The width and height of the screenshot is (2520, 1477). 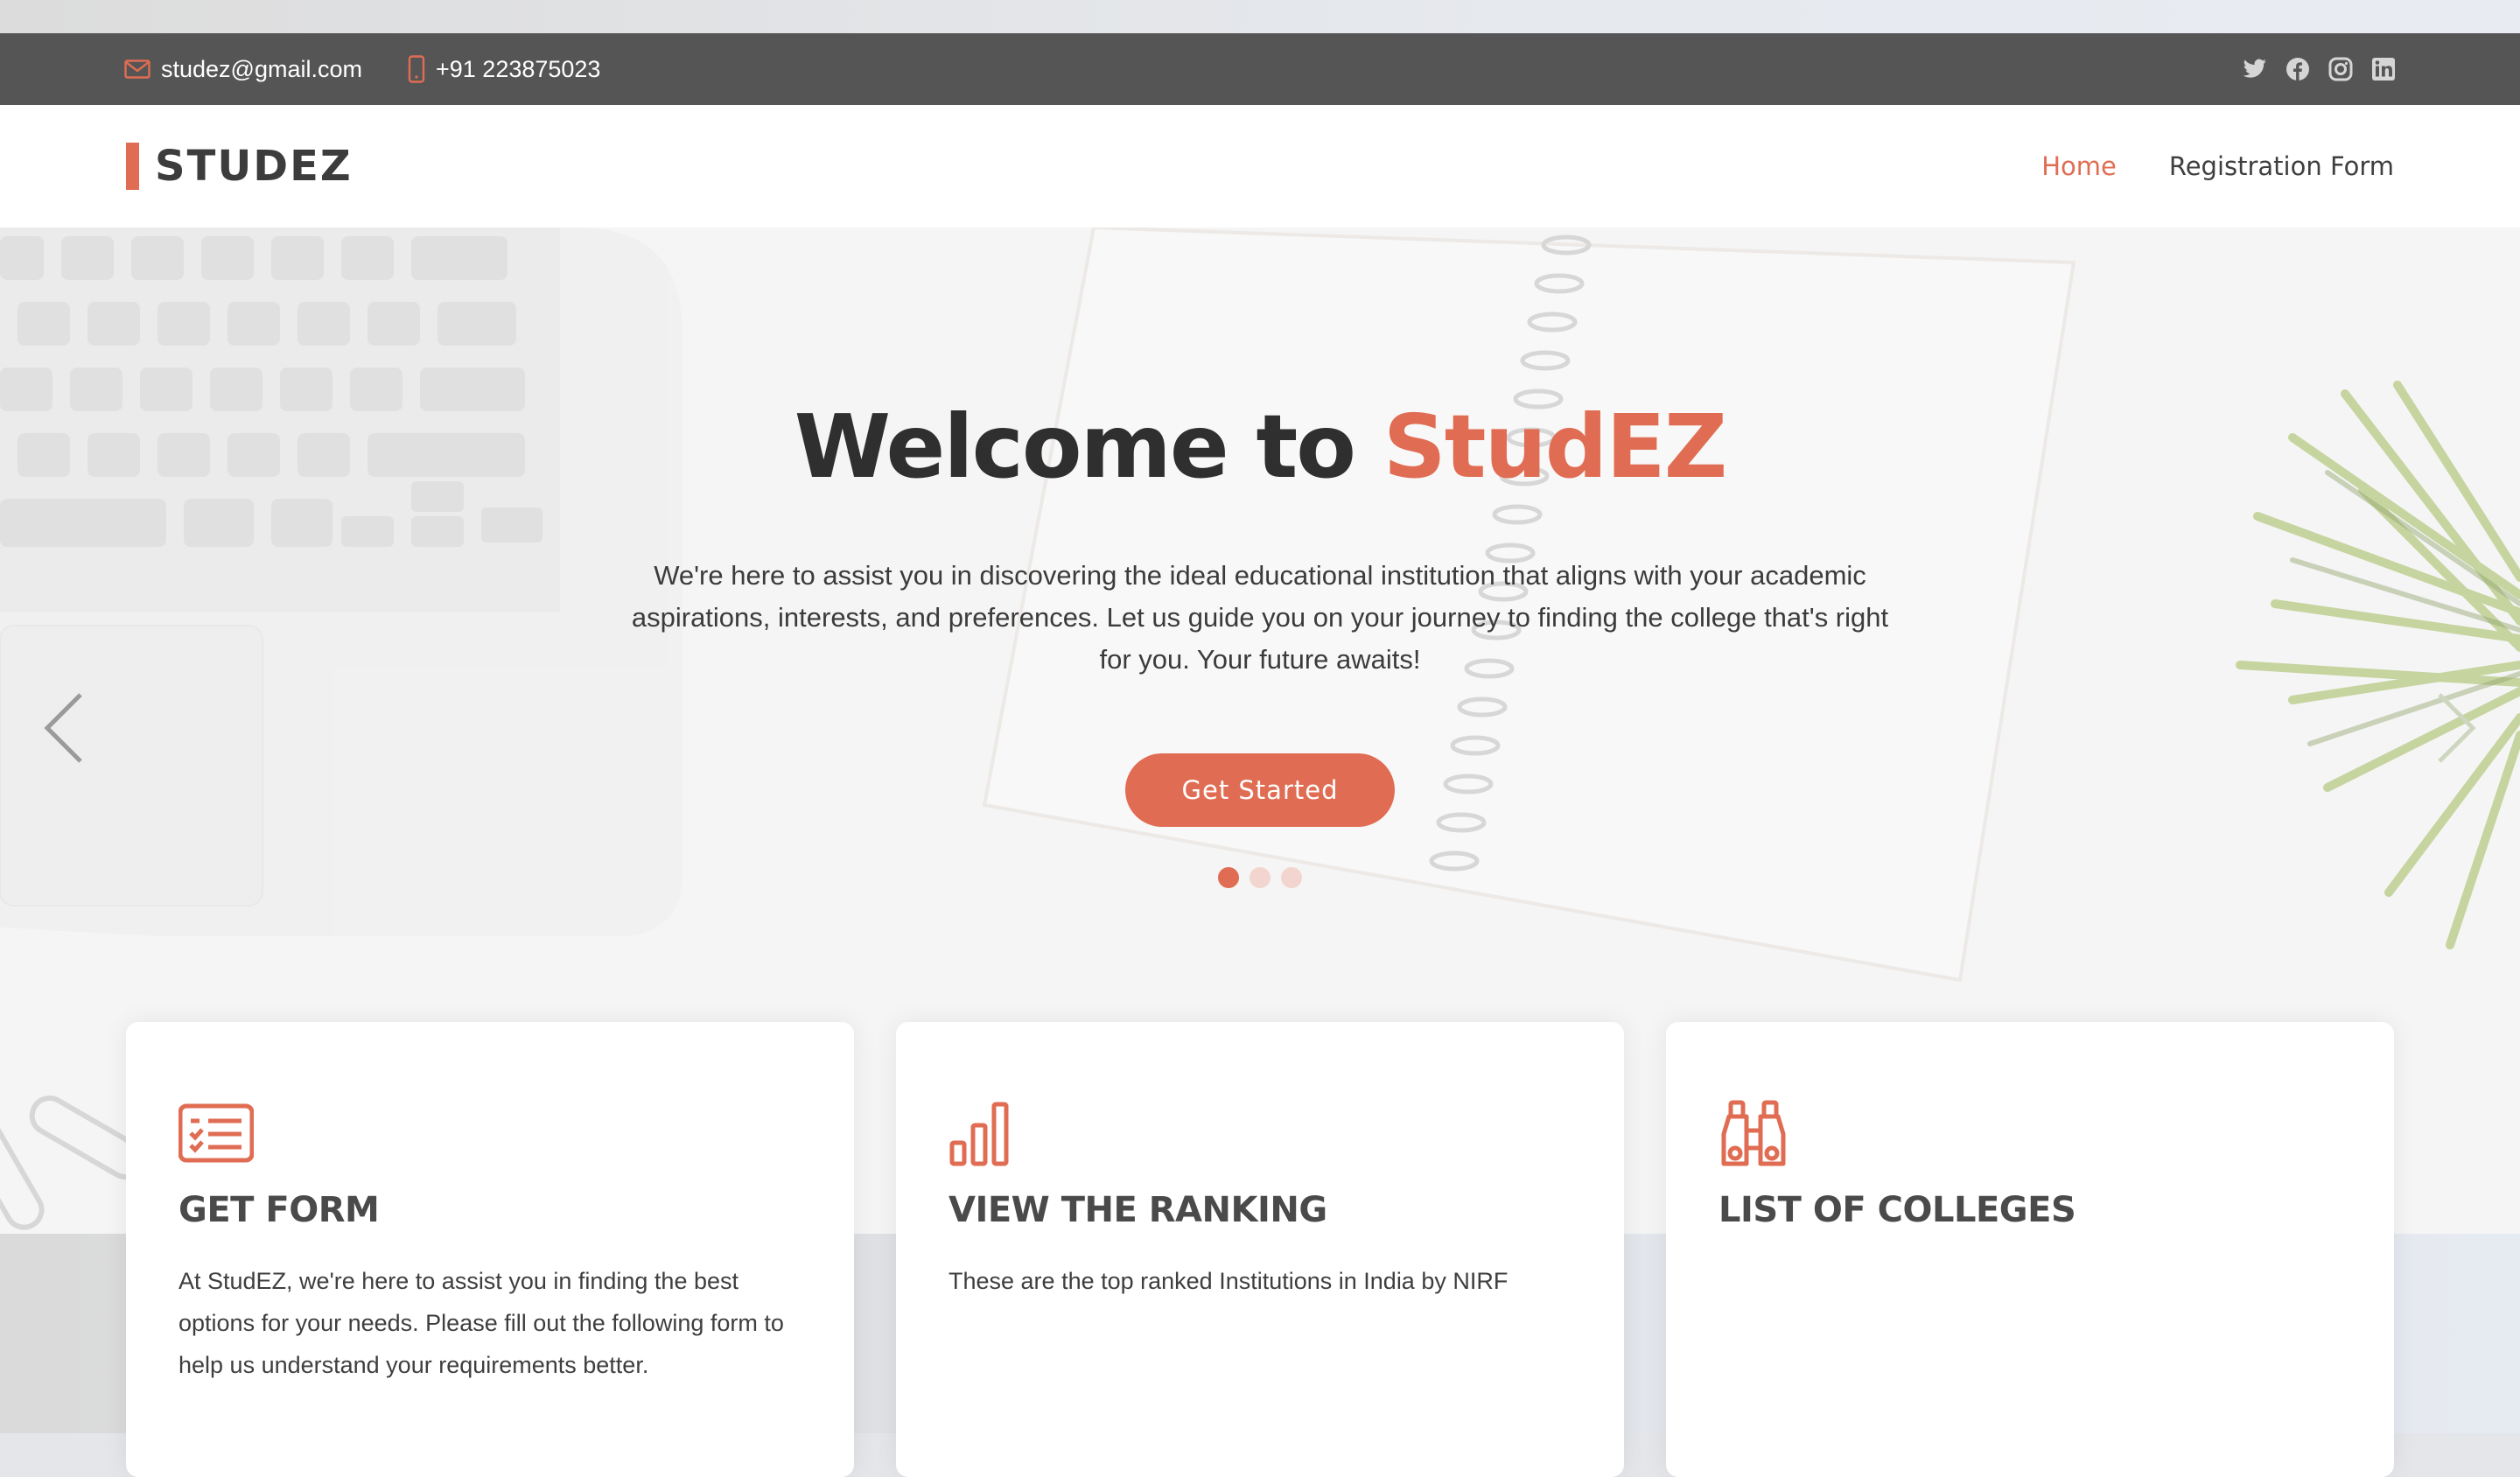 What do you see at coordinates (2340, 69) in the screenshot?
I see `instagram-icon` at bounding box center [2340, 69].